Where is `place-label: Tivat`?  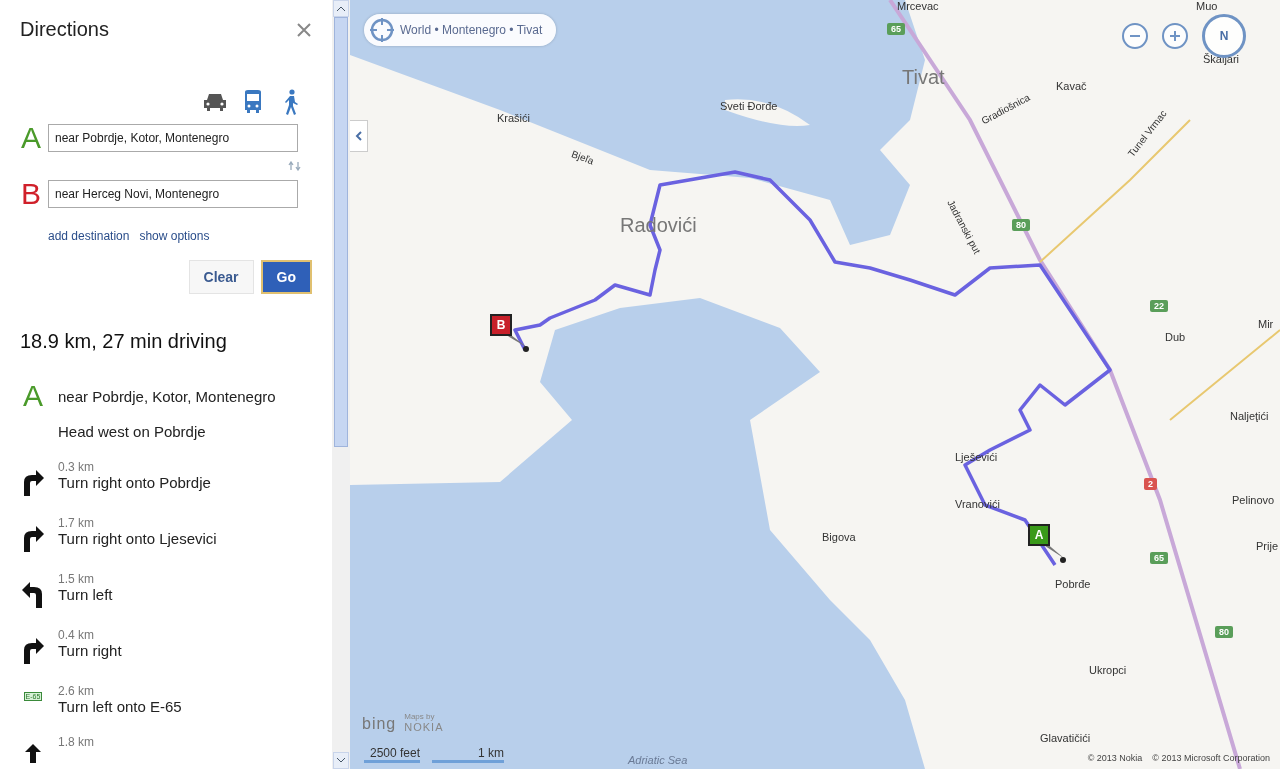 place-label: Tivat is located at coordinates (923, 77).